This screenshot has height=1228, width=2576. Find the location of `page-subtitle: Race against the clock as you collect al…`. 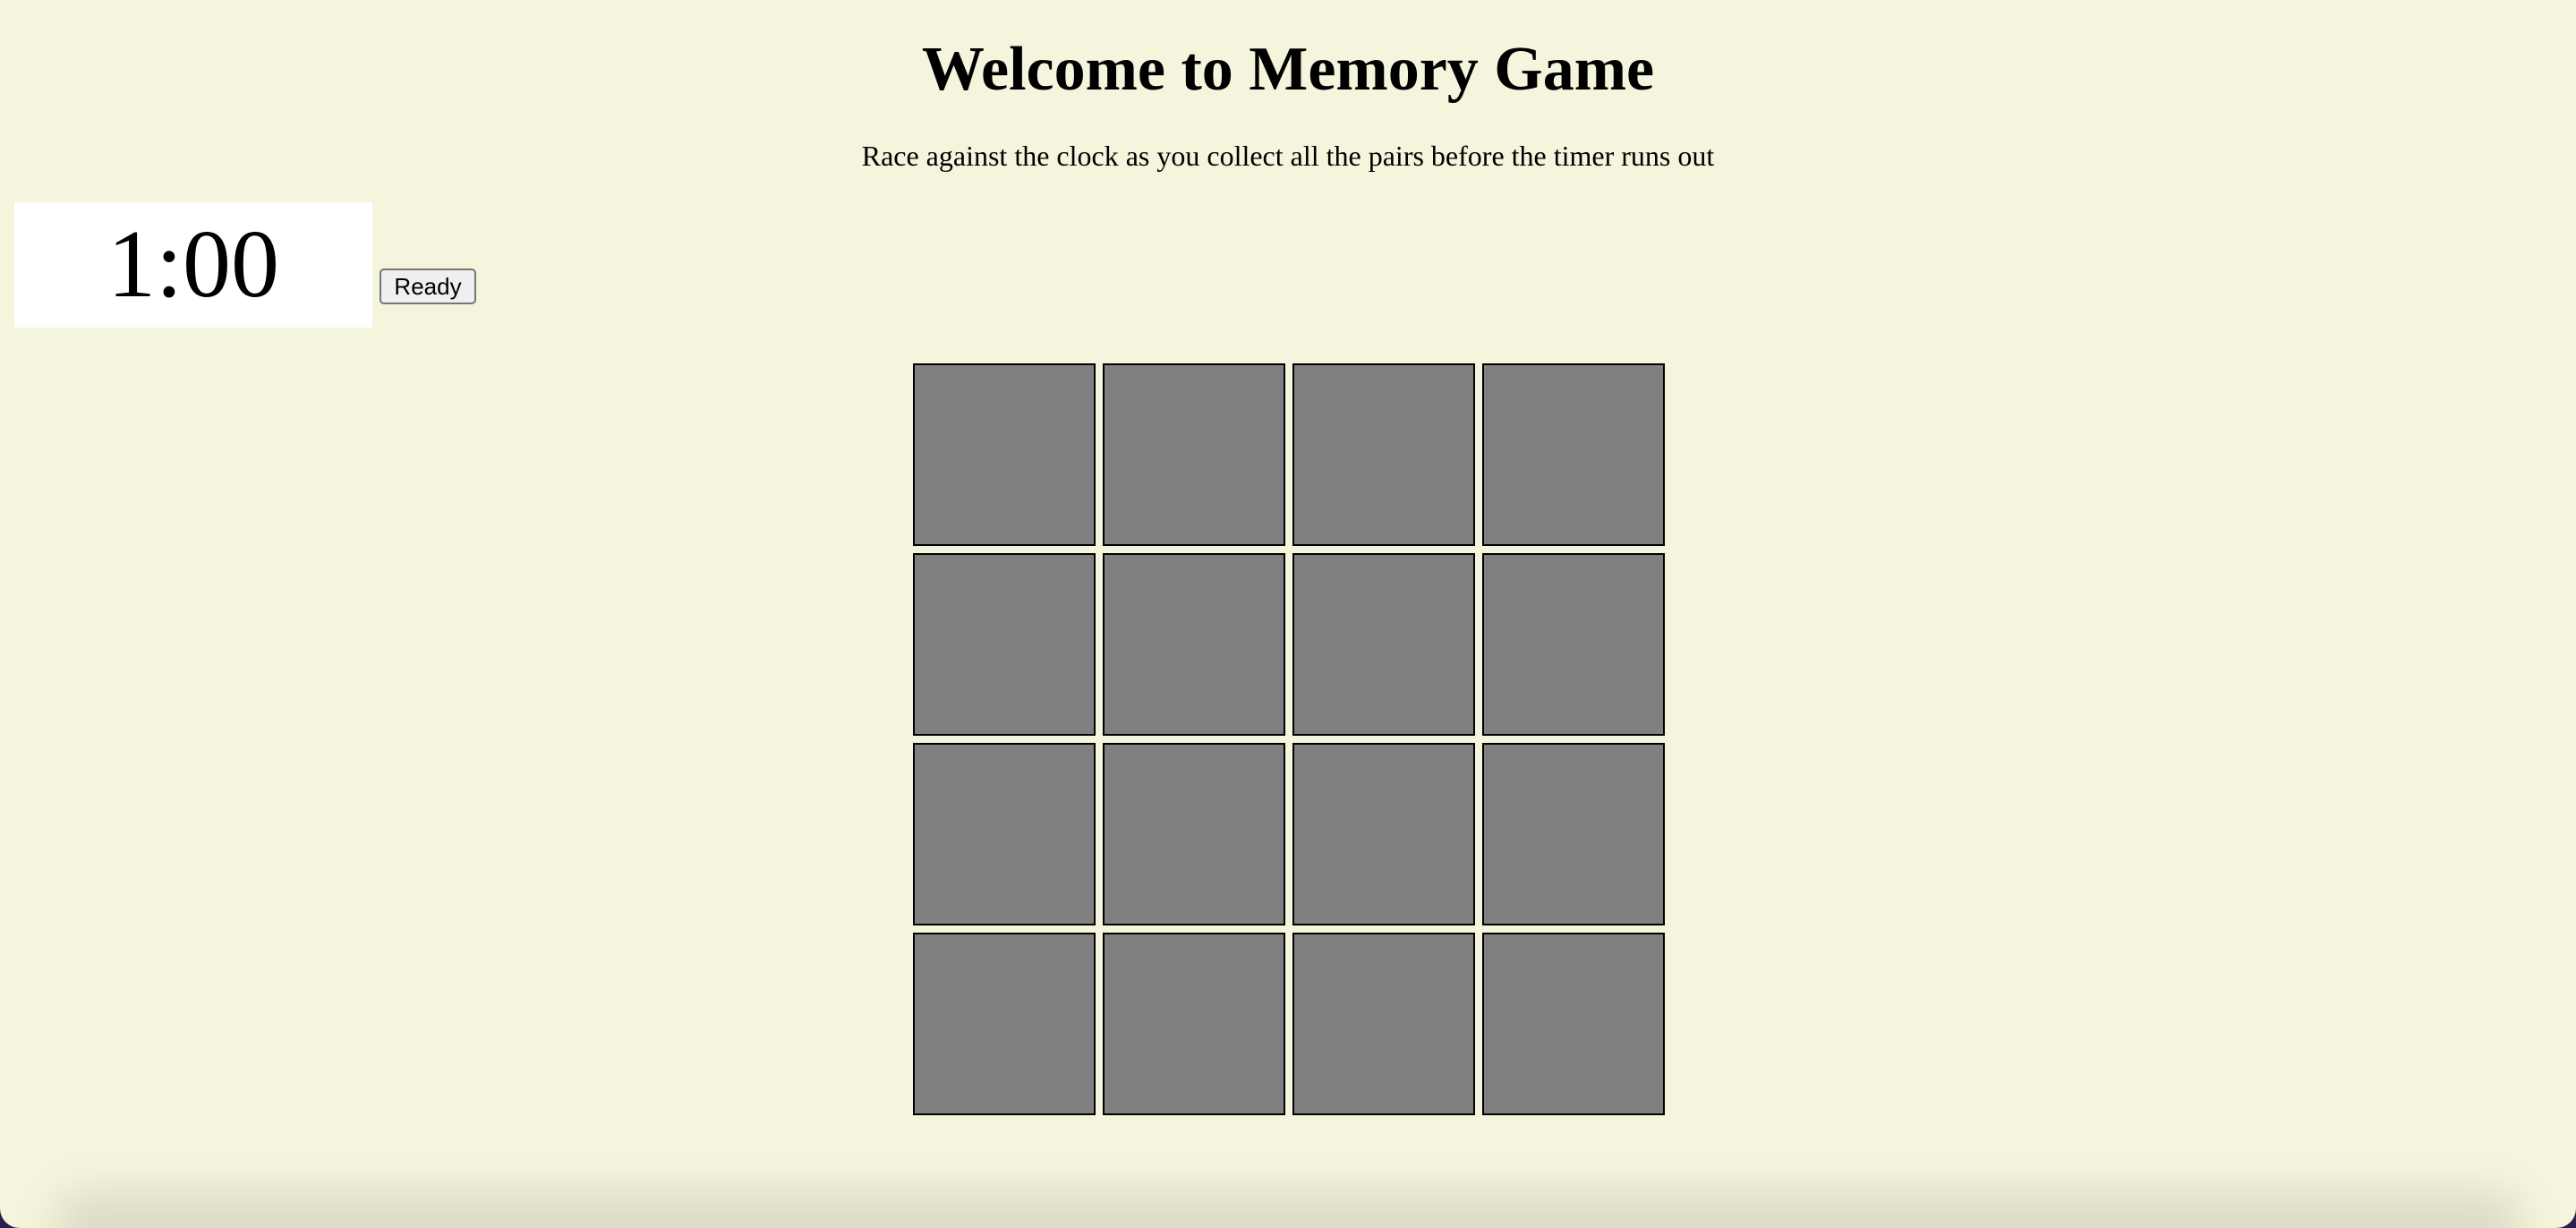

page-subtitle: Race against the clock as you collect al… is located at coordinates (1288, 156).